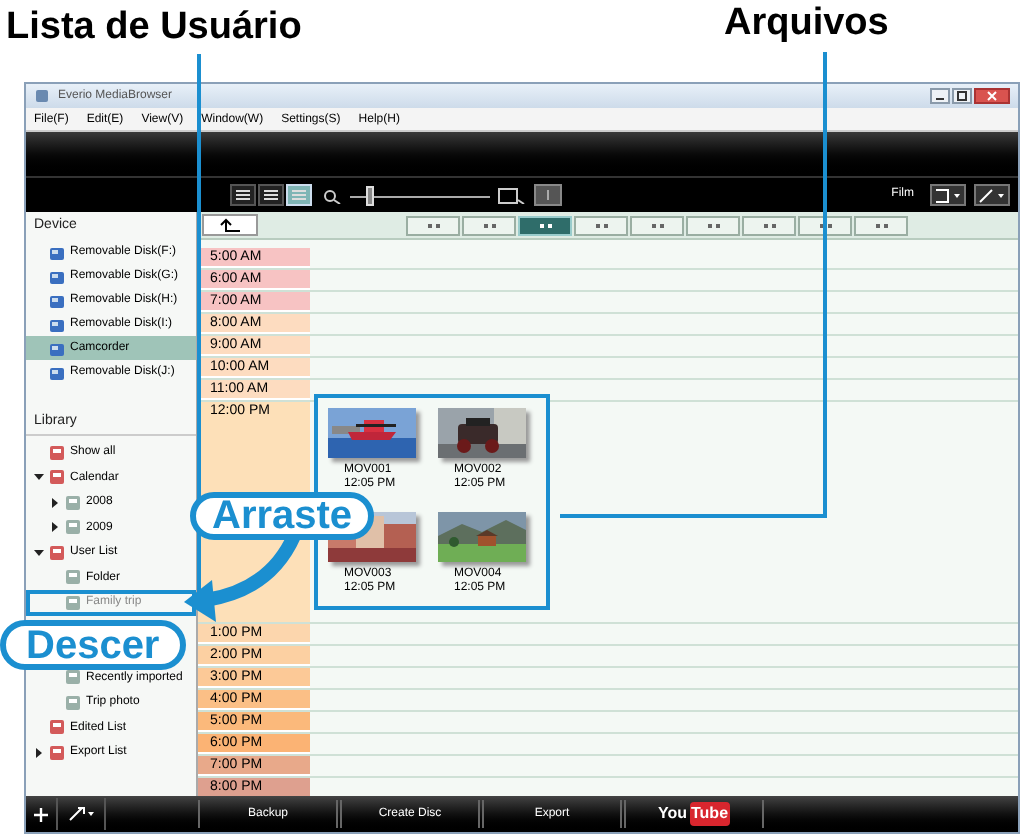  Describe the element at coordinates (154, 27) in the screenshot. I see `callout-title: Lista de Usuário` at that location.